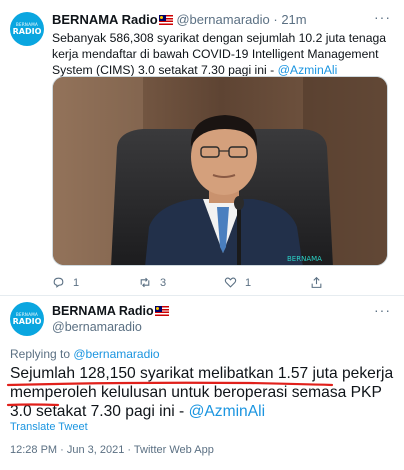 This screenshot has width=404, height=470. I want to click on translate-tweet-link: Translate Tweet, so click(49, 427).